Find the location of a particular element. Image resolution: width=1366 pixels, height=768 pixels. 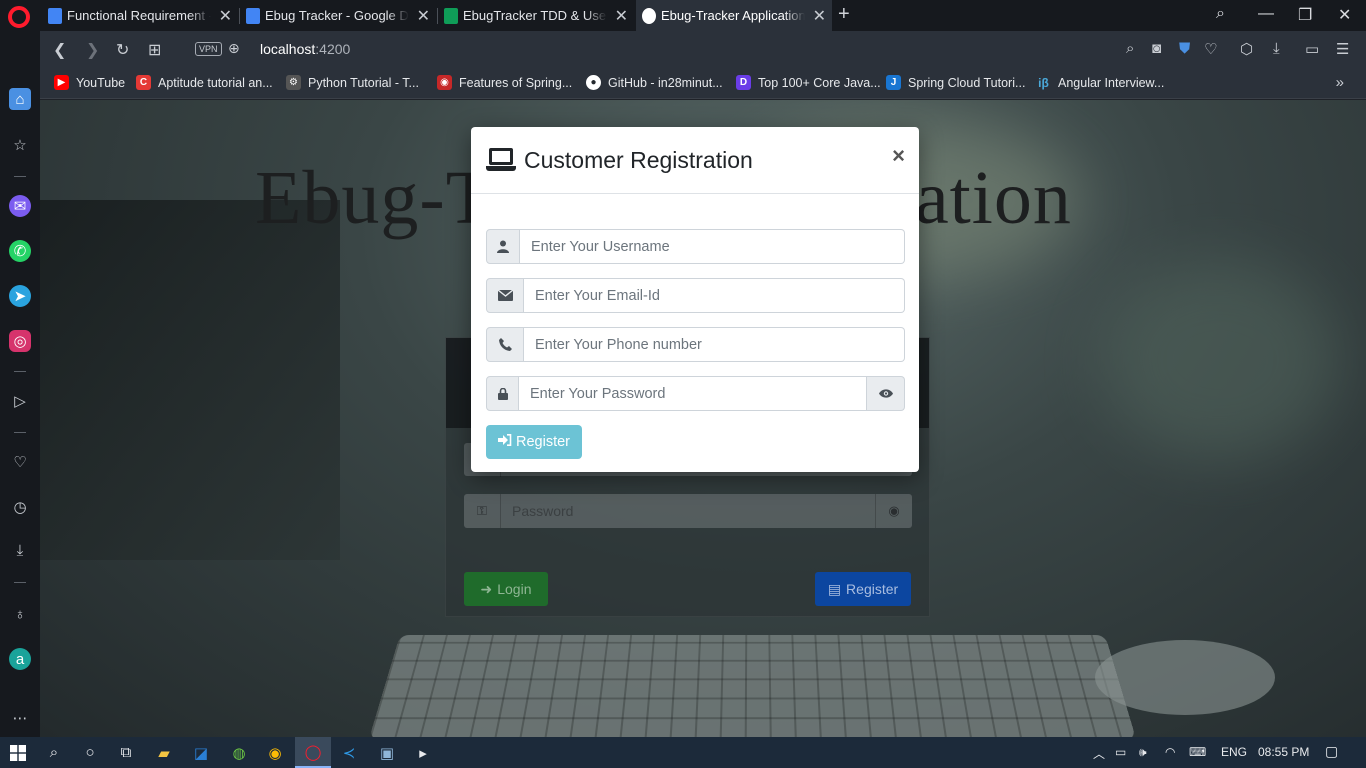

battery-saver-icon: ▭ is located at coordinates (1312, 49).